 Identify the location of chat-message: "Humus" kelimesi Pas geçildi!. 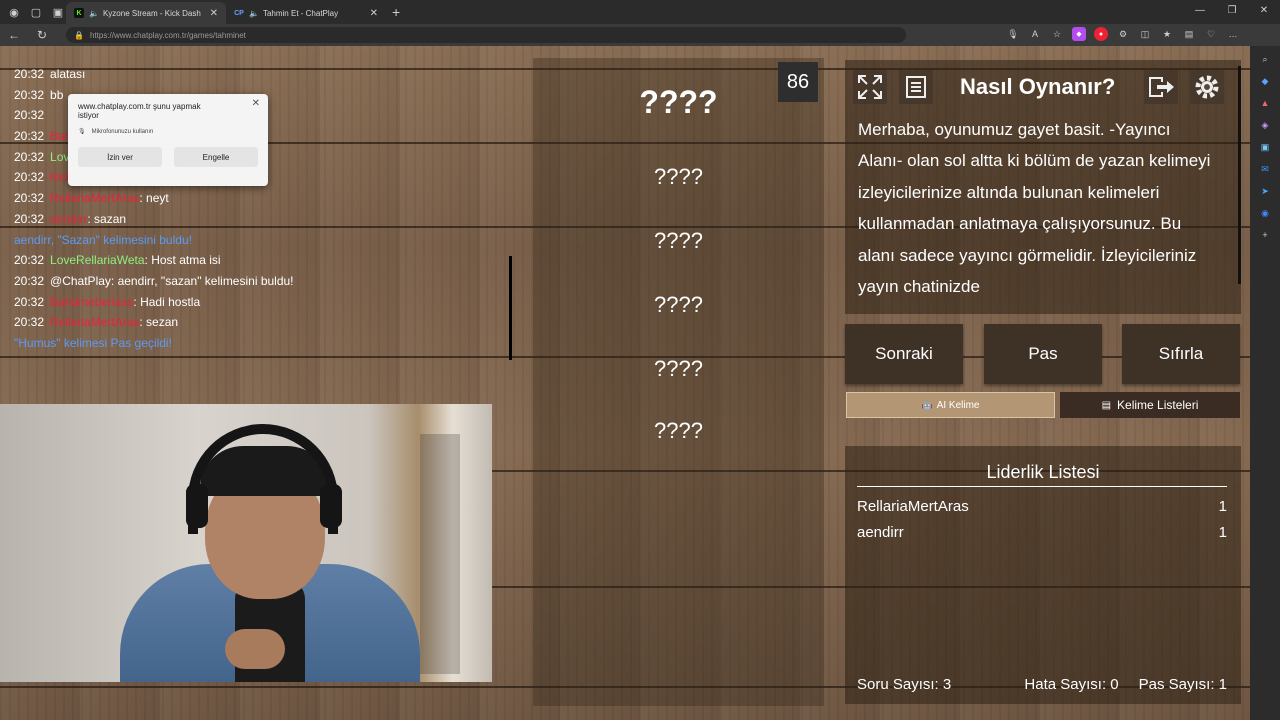
(264, 343).